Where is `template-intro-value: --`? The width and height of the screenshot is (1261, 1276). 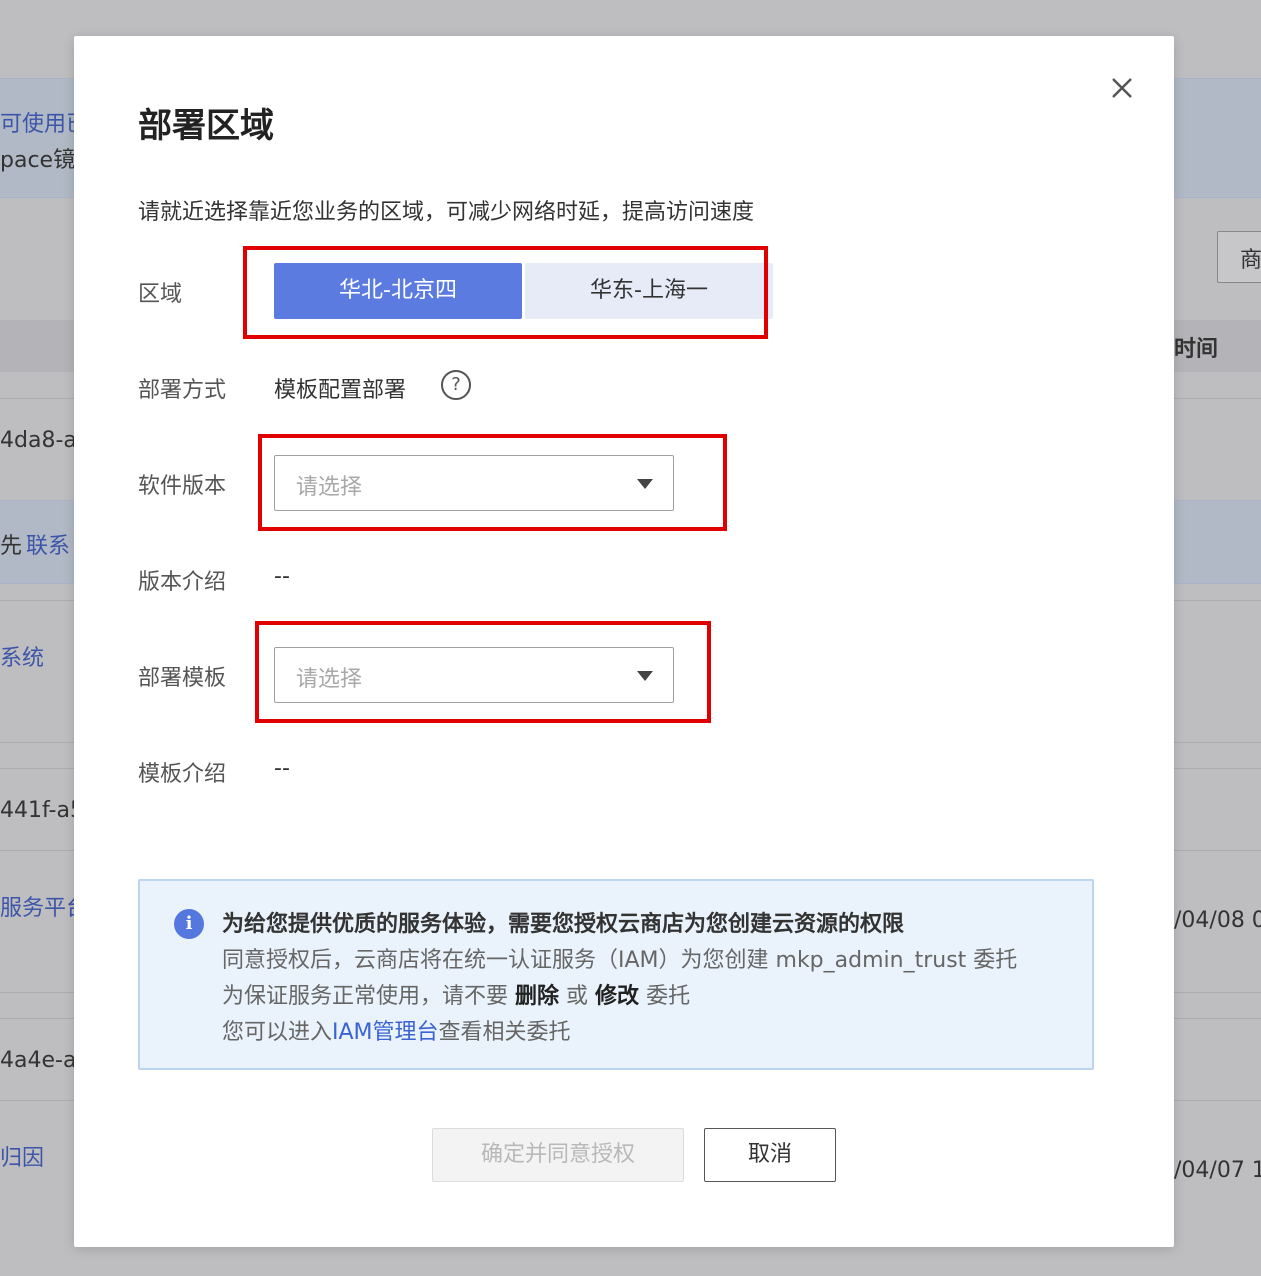
template-intro-value: -- is located at coordinates (282, 768).